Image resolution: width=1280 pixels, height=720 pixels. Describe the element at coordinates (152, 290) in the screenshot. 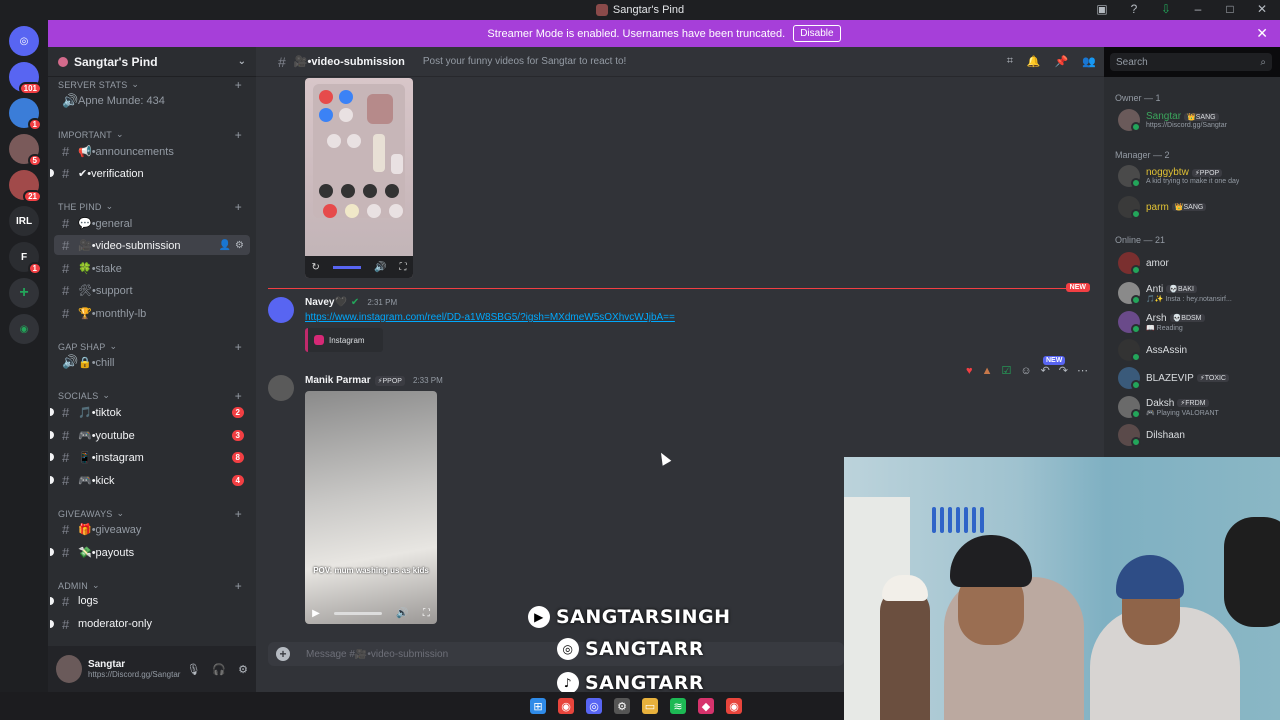

I see `channel-item: # 🛠•support` at that location.